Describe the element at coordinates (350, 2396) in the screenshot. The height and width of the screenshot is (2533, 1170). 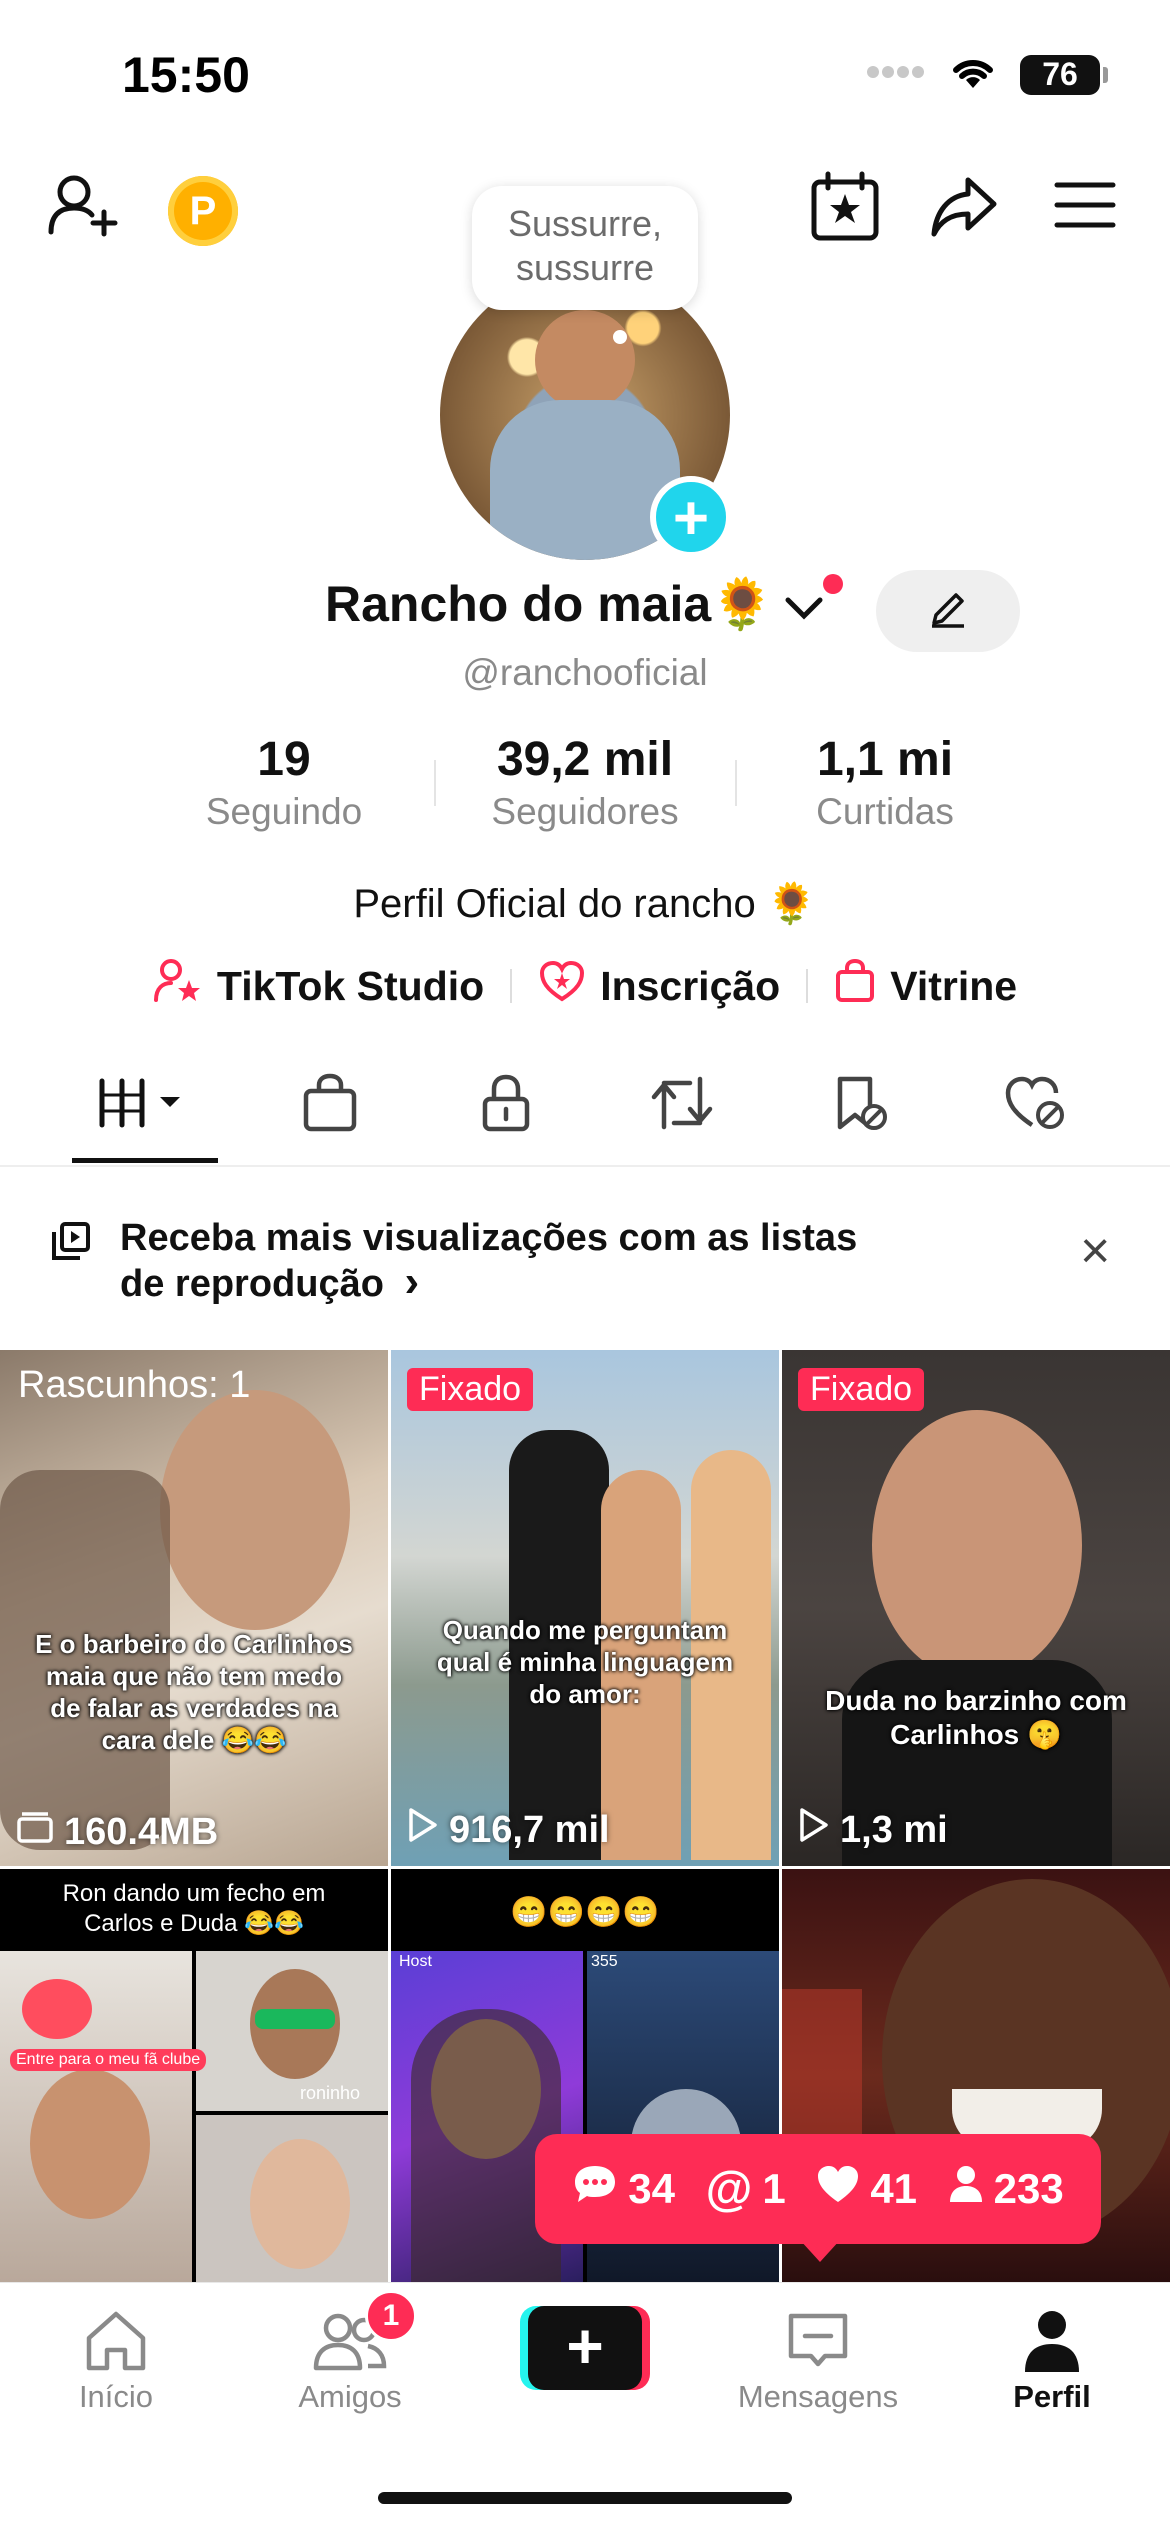
I see `nav-label: Amigos` at that location.